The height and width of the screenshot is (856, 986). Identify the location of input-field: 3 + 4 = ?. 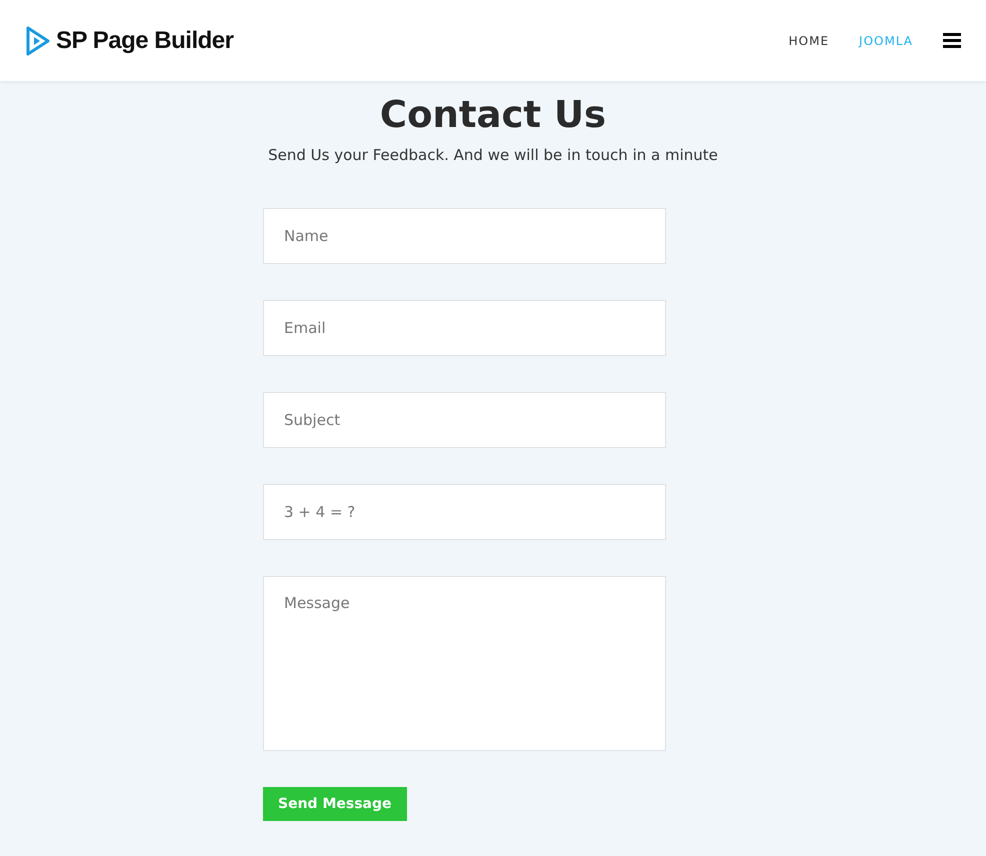
(464, 512).